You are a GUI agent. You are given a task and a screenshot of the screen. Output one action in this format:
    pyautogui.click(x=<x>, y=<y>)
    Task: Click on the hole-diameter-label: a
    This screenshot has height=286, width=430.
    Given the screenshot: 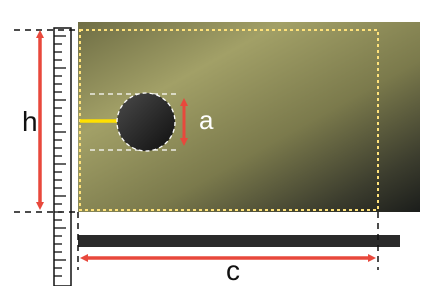 What is the action you would take?
    pyautogui.click(x=206, y=120)
    